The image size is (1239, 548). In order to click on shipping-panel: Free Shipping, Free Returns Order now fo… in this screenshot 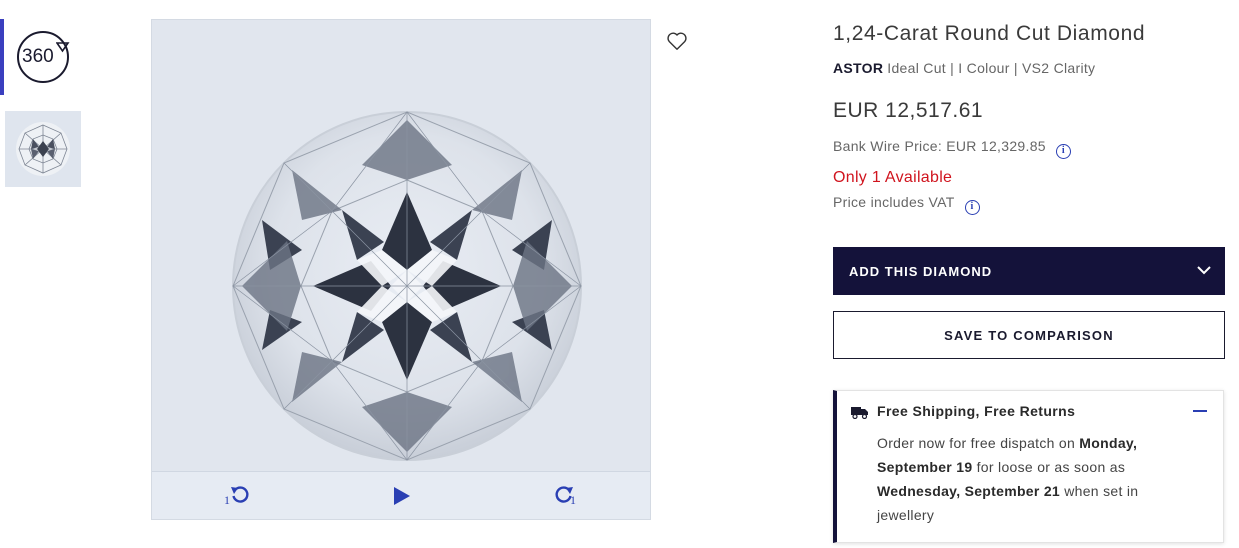, I will do `click(1028, 466)`.